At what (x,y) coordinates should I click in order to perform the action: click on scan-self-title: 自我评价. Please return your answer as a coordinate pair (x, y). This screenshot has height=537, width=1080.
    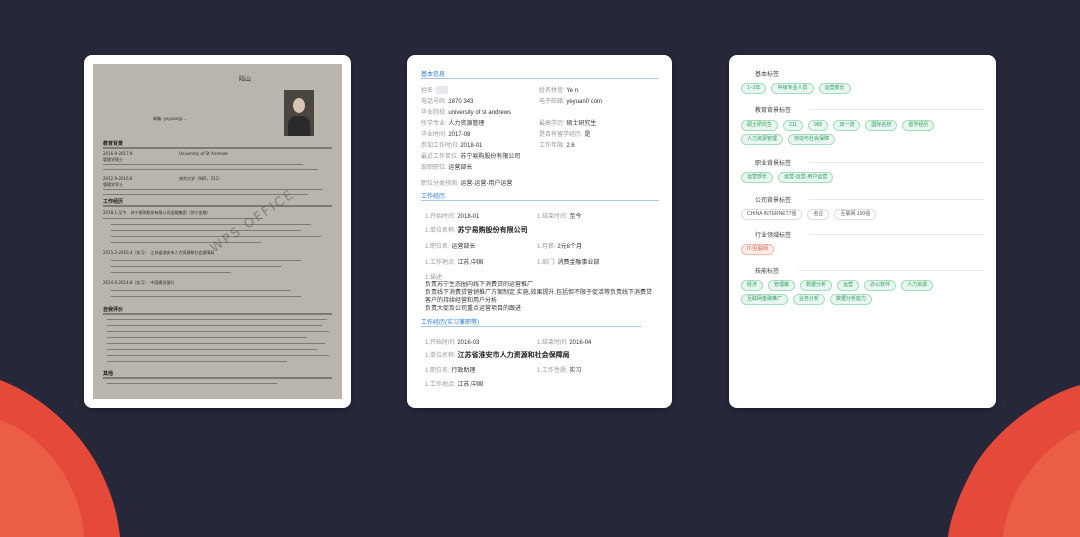
    Looking at the image, I should click on (113, 310).